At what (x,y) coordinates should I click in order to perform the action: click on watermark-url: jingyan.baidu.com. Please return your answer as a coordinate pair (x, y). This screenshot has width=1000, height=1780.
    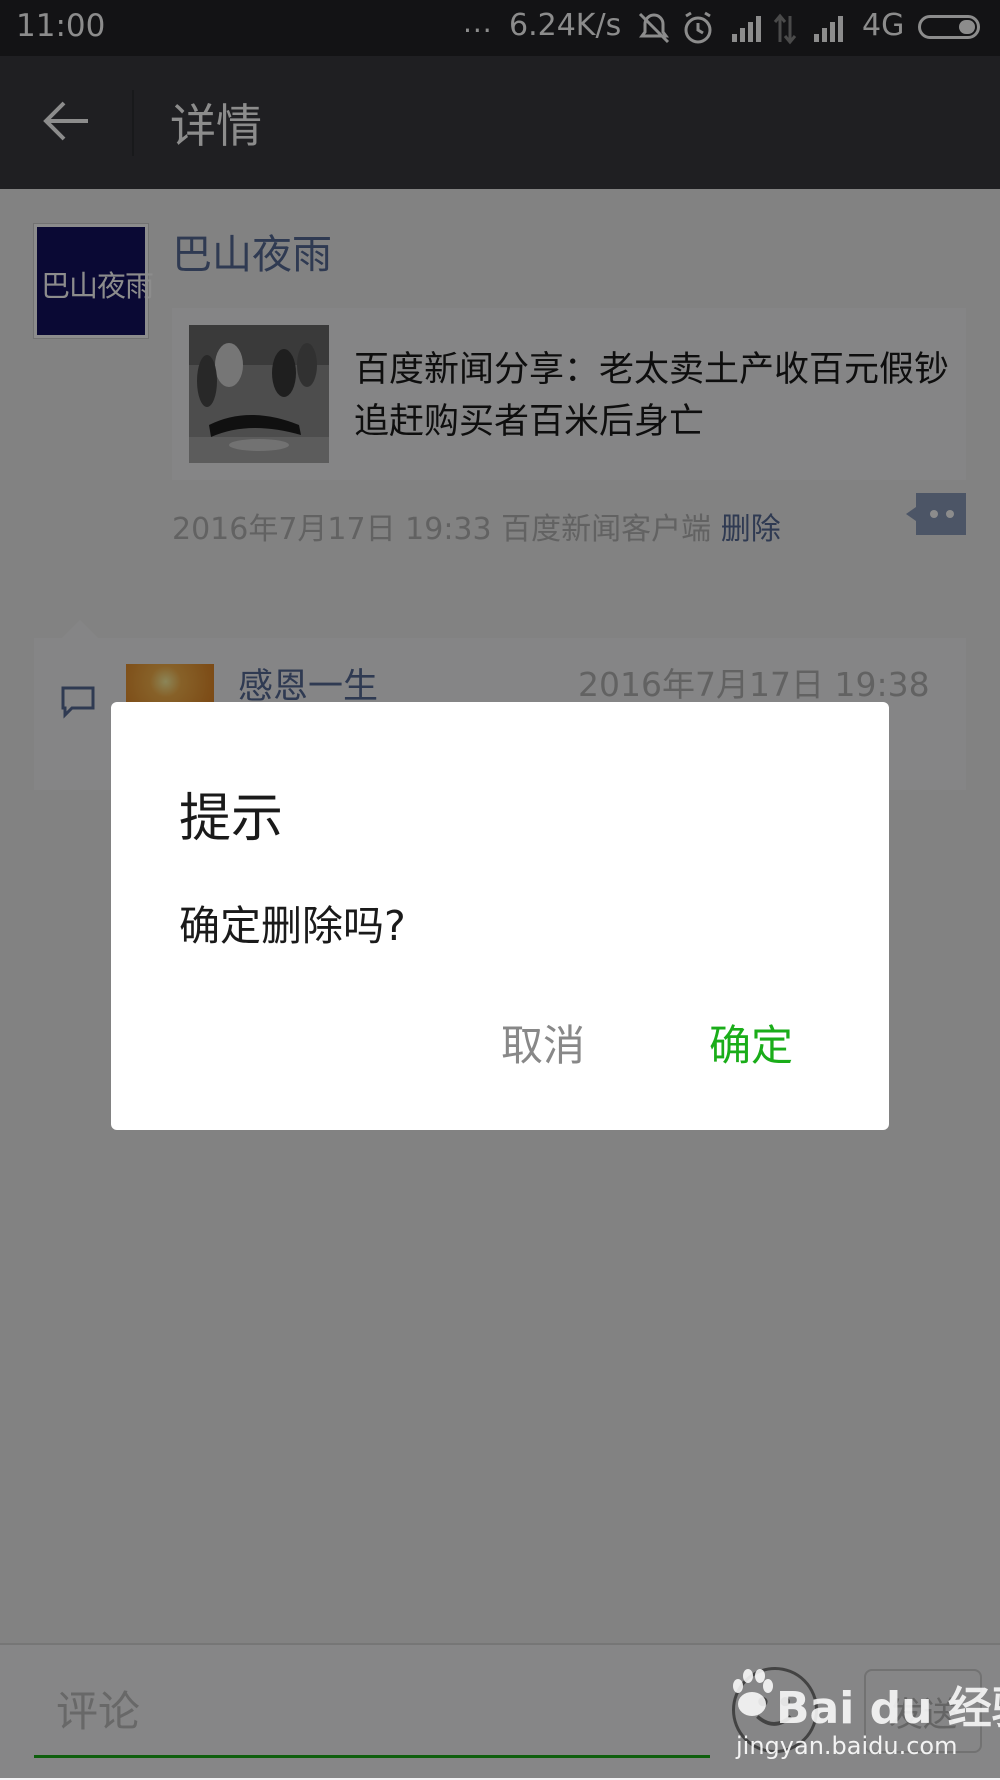
    Looking at the image, I should click on (847, 1746).